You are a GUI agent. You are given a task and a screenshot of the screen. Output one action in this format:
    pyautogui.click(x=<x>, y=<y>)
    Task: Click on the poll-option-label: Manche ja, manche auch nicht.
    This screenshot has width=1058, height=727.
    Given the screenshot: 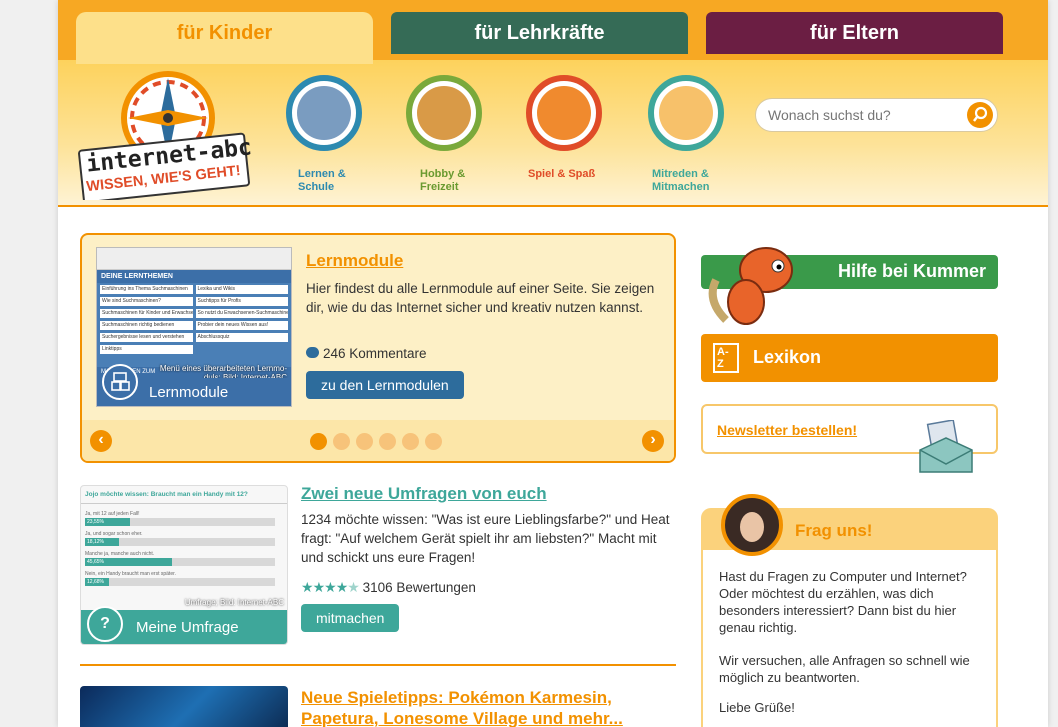 What is the action you would take?
    pyautogui.click(x=120, y=554)
    